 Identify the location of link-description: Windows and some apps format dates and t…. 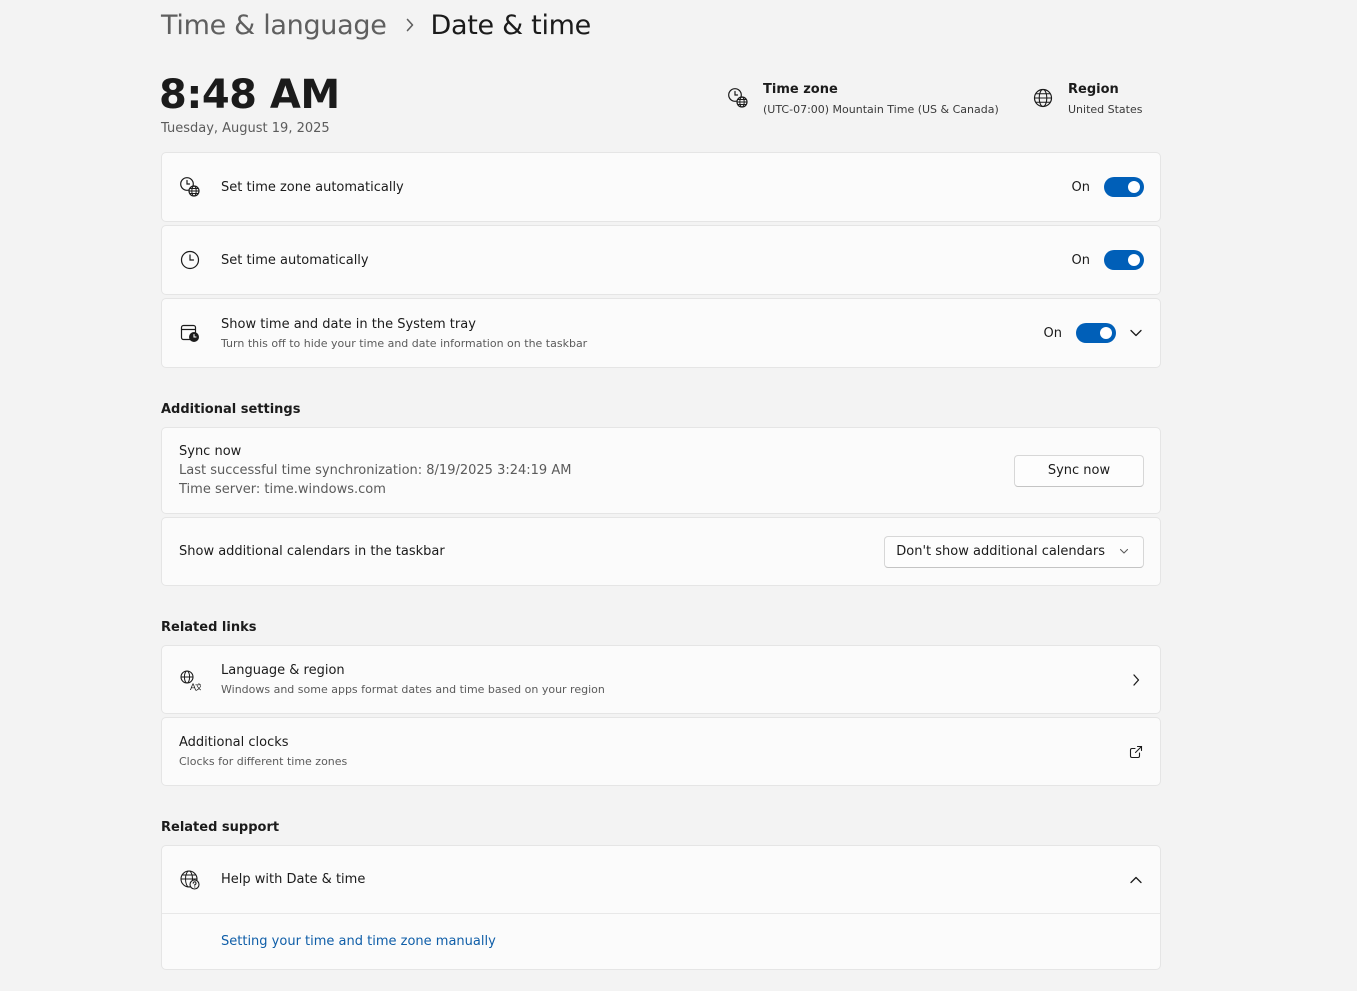
(413, 689).